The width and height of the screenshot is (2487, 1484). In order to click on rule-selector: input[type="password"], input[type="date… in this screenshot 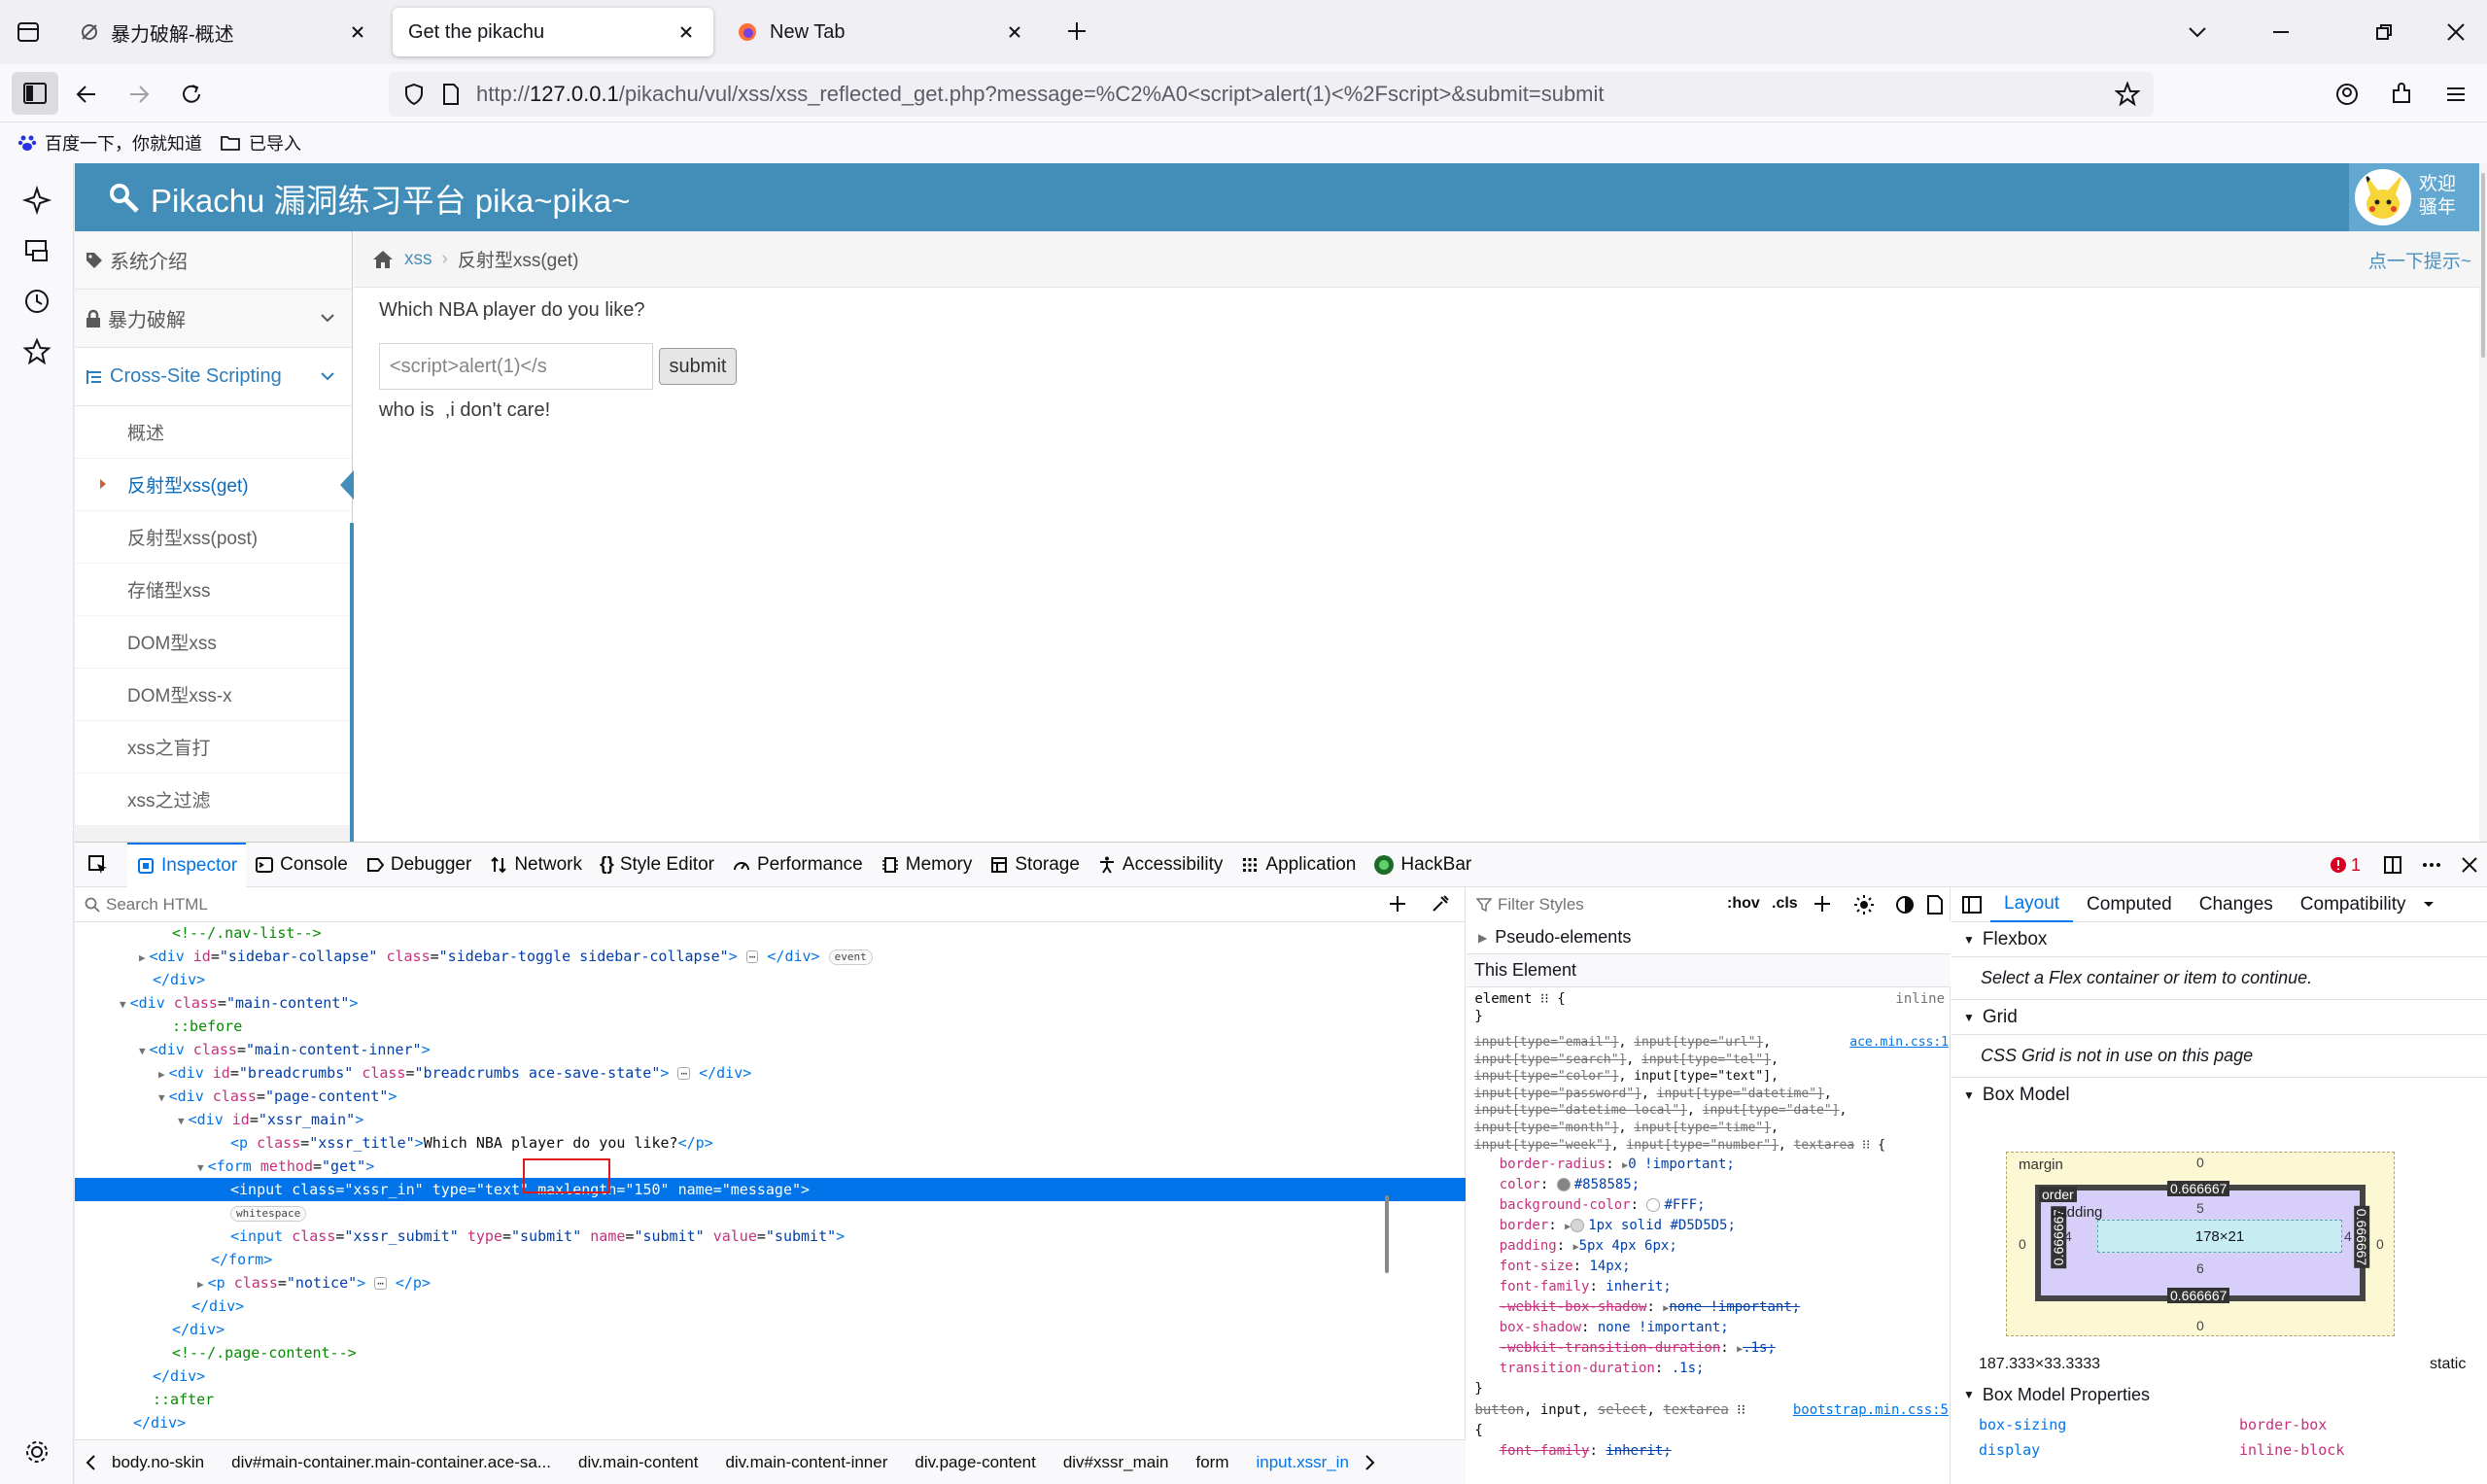, I will do `click(1709, 1094)`.